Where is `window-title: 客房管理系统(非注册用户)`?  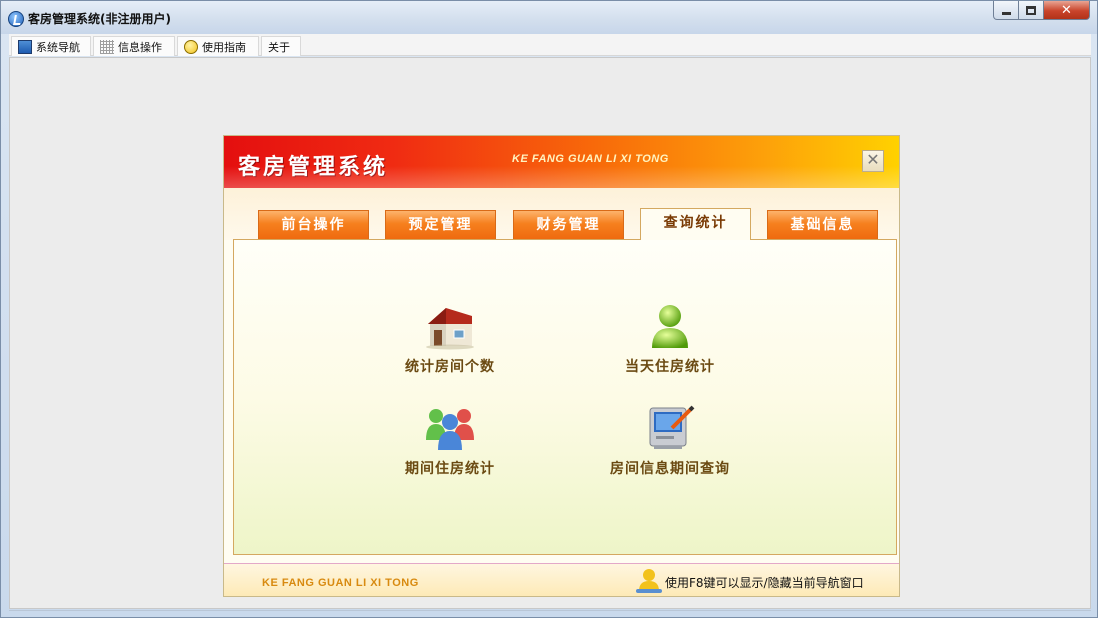 window-title: 客房管理系统(非注册用户) is located at coordinates (99, 19).